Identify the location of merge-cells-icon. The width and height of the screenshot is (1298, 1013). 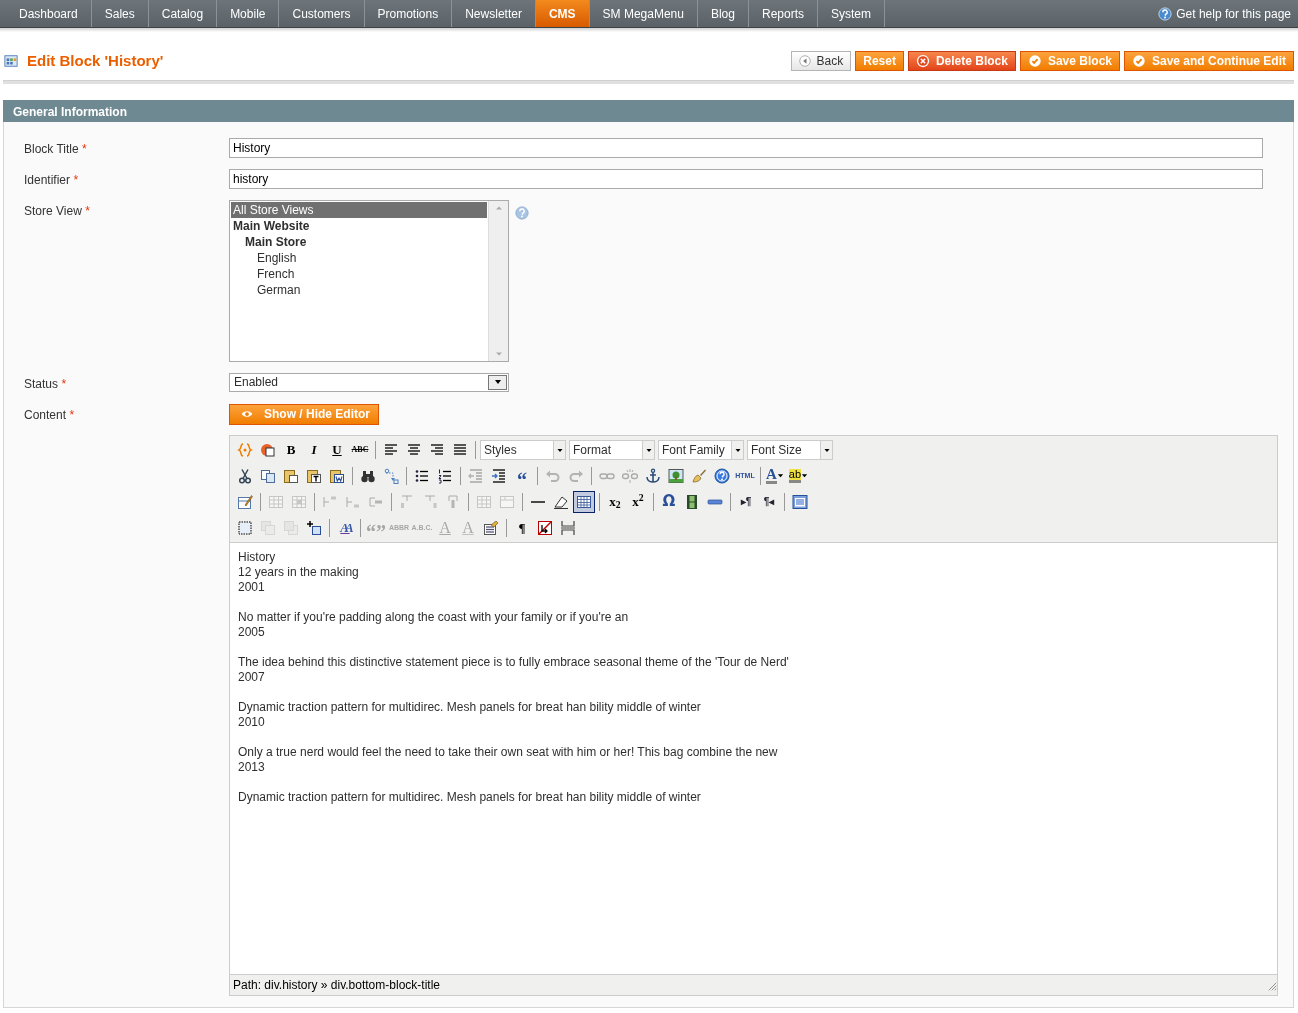
(507, 501).